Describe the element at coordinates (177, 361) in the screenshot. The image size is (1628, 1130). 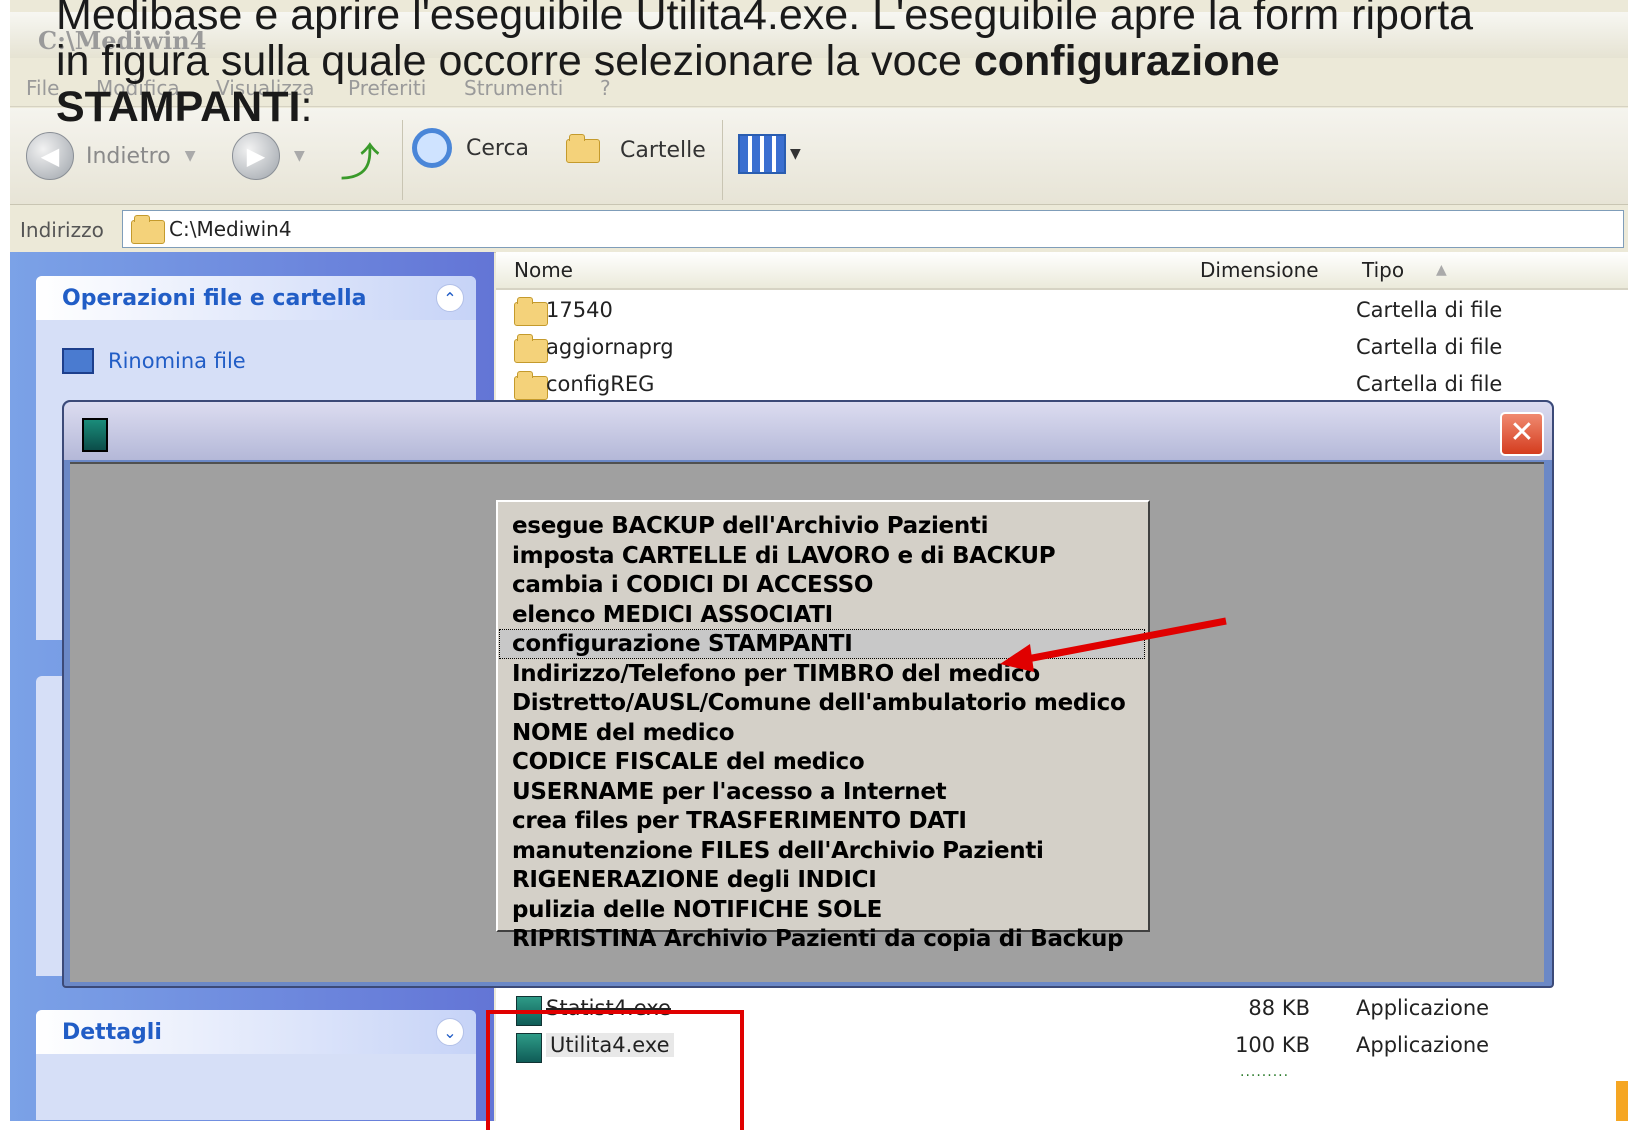
I see `rename-label: Rinomina file` at that location.